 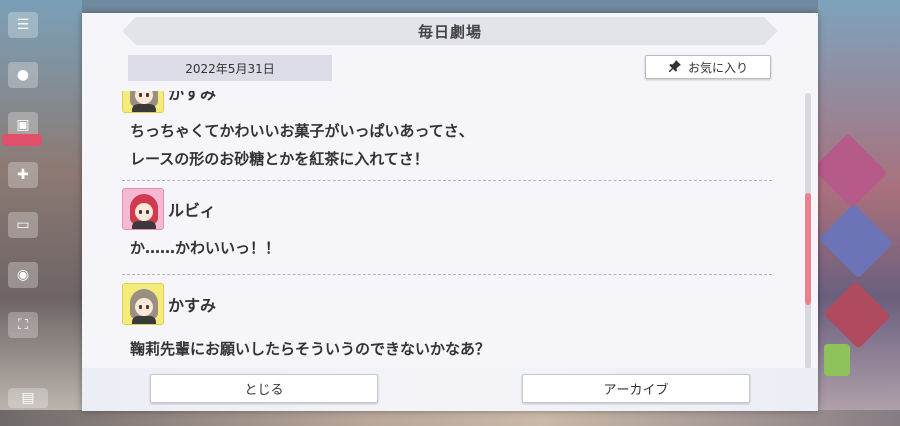 What do you see at coordinates (279, 159) in the screenshot?
I see `dialogue-line: レースの形のお砂糖とかを紅茶に入れてさ！` at bounding box center [279, 159].